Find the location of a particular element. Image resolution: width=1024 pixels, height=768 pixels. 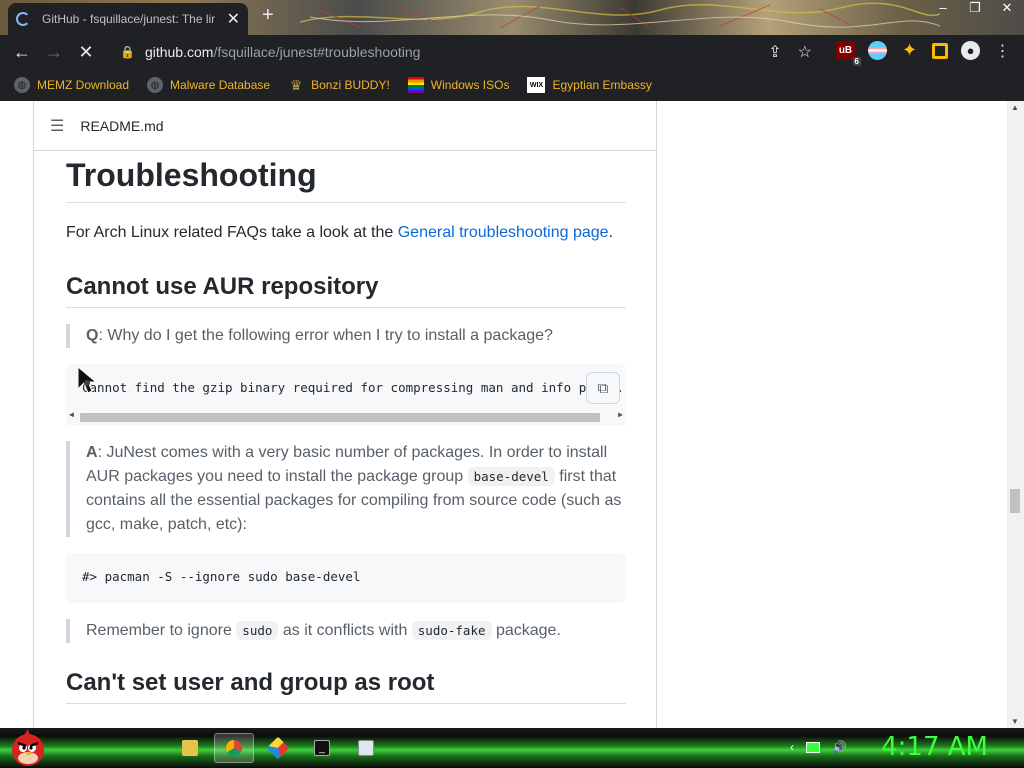

stop-loading-icon: ✕ is located at coordinates (86, 52).